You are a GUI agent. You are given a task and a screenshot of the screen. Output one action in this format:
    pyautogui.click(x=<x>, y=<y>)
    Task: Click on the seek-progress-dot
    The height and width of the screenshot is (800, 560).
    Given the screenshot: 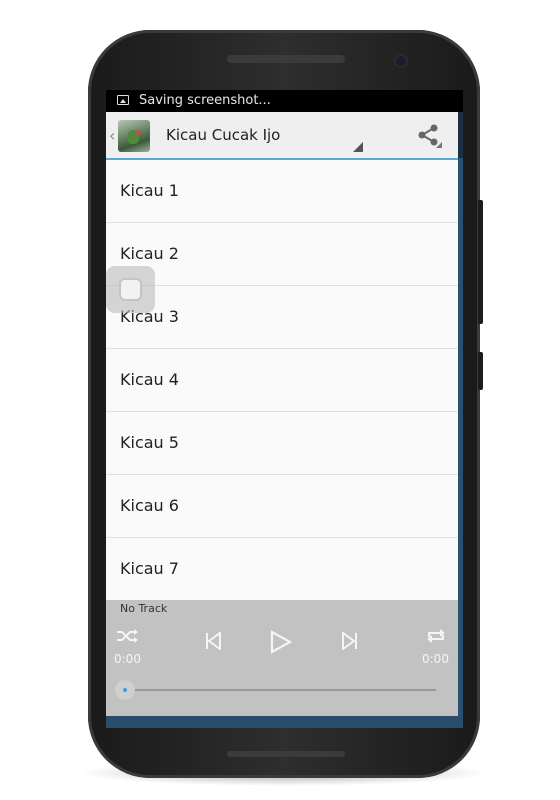 What is the action you would take?
    pyautogui.click(x=125, y=690)
    